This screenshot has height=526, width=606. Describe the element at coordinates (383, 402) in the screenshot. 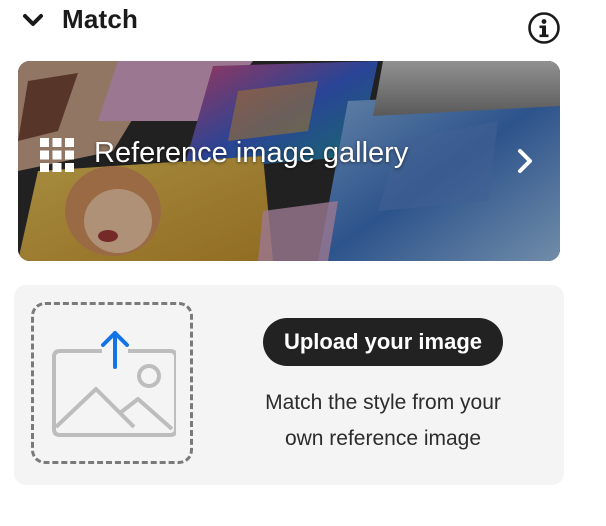

I see `upload-description-line1: Match the style from your` at that location.